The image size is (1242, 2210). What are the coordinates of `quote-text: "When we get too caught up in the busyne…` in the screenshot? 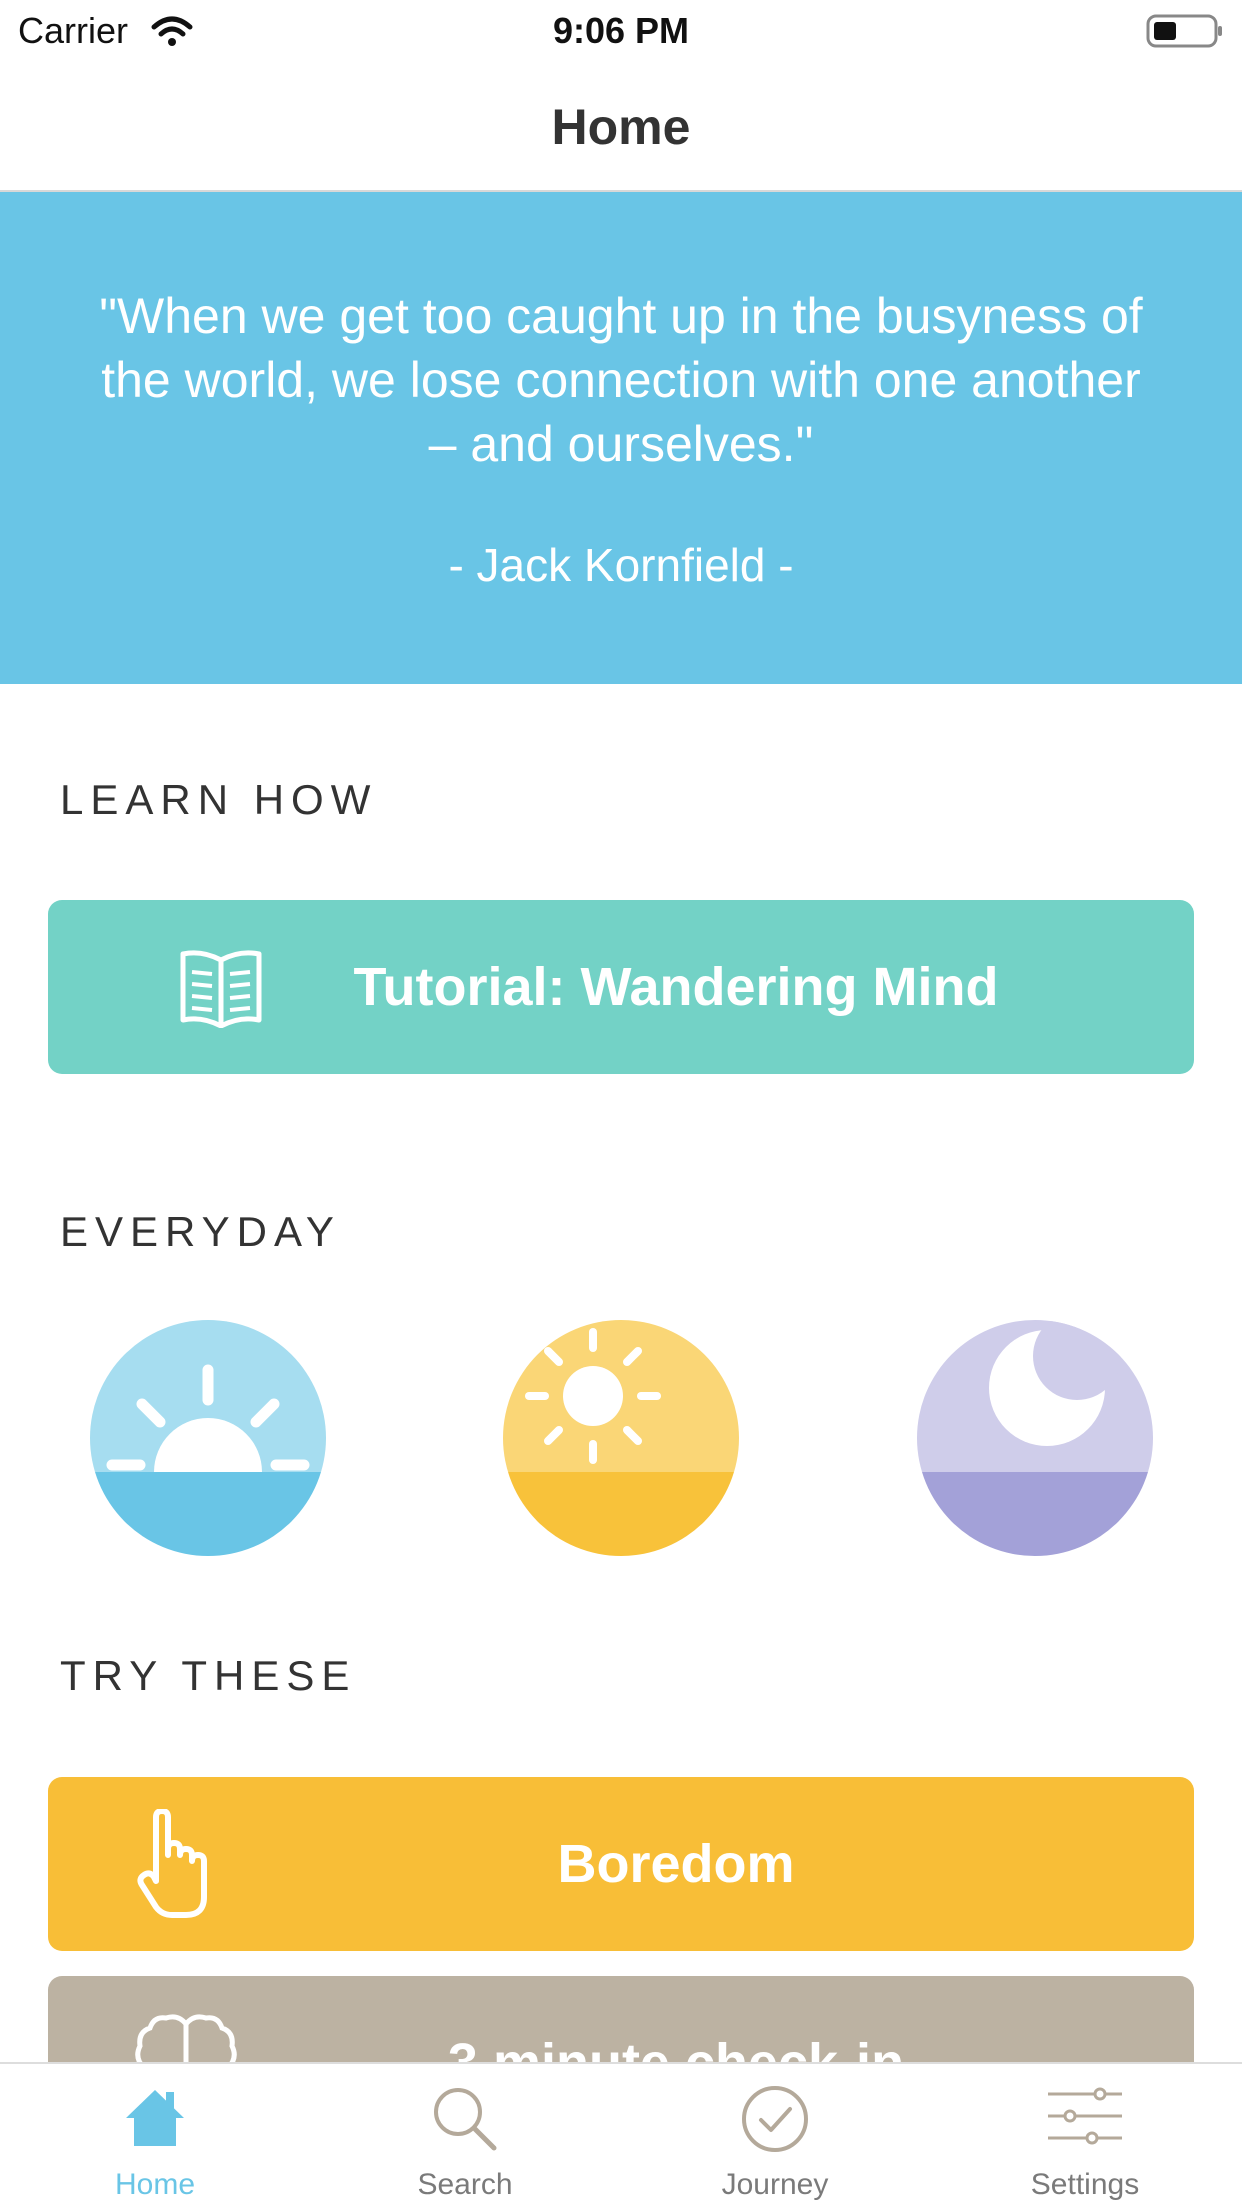 It's located at (621, 380).